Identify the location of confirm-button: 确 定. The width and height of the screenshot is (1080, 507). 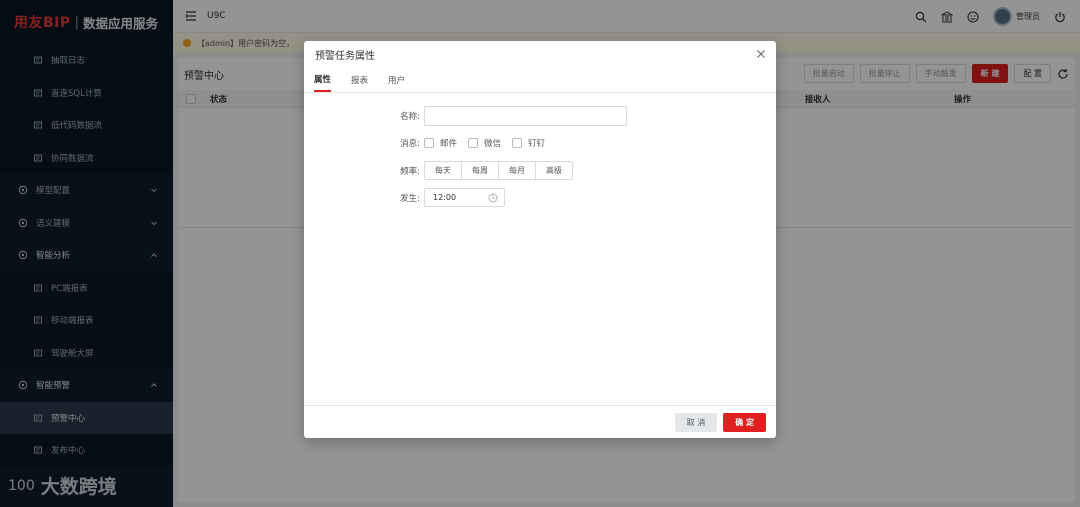
(744, 422).